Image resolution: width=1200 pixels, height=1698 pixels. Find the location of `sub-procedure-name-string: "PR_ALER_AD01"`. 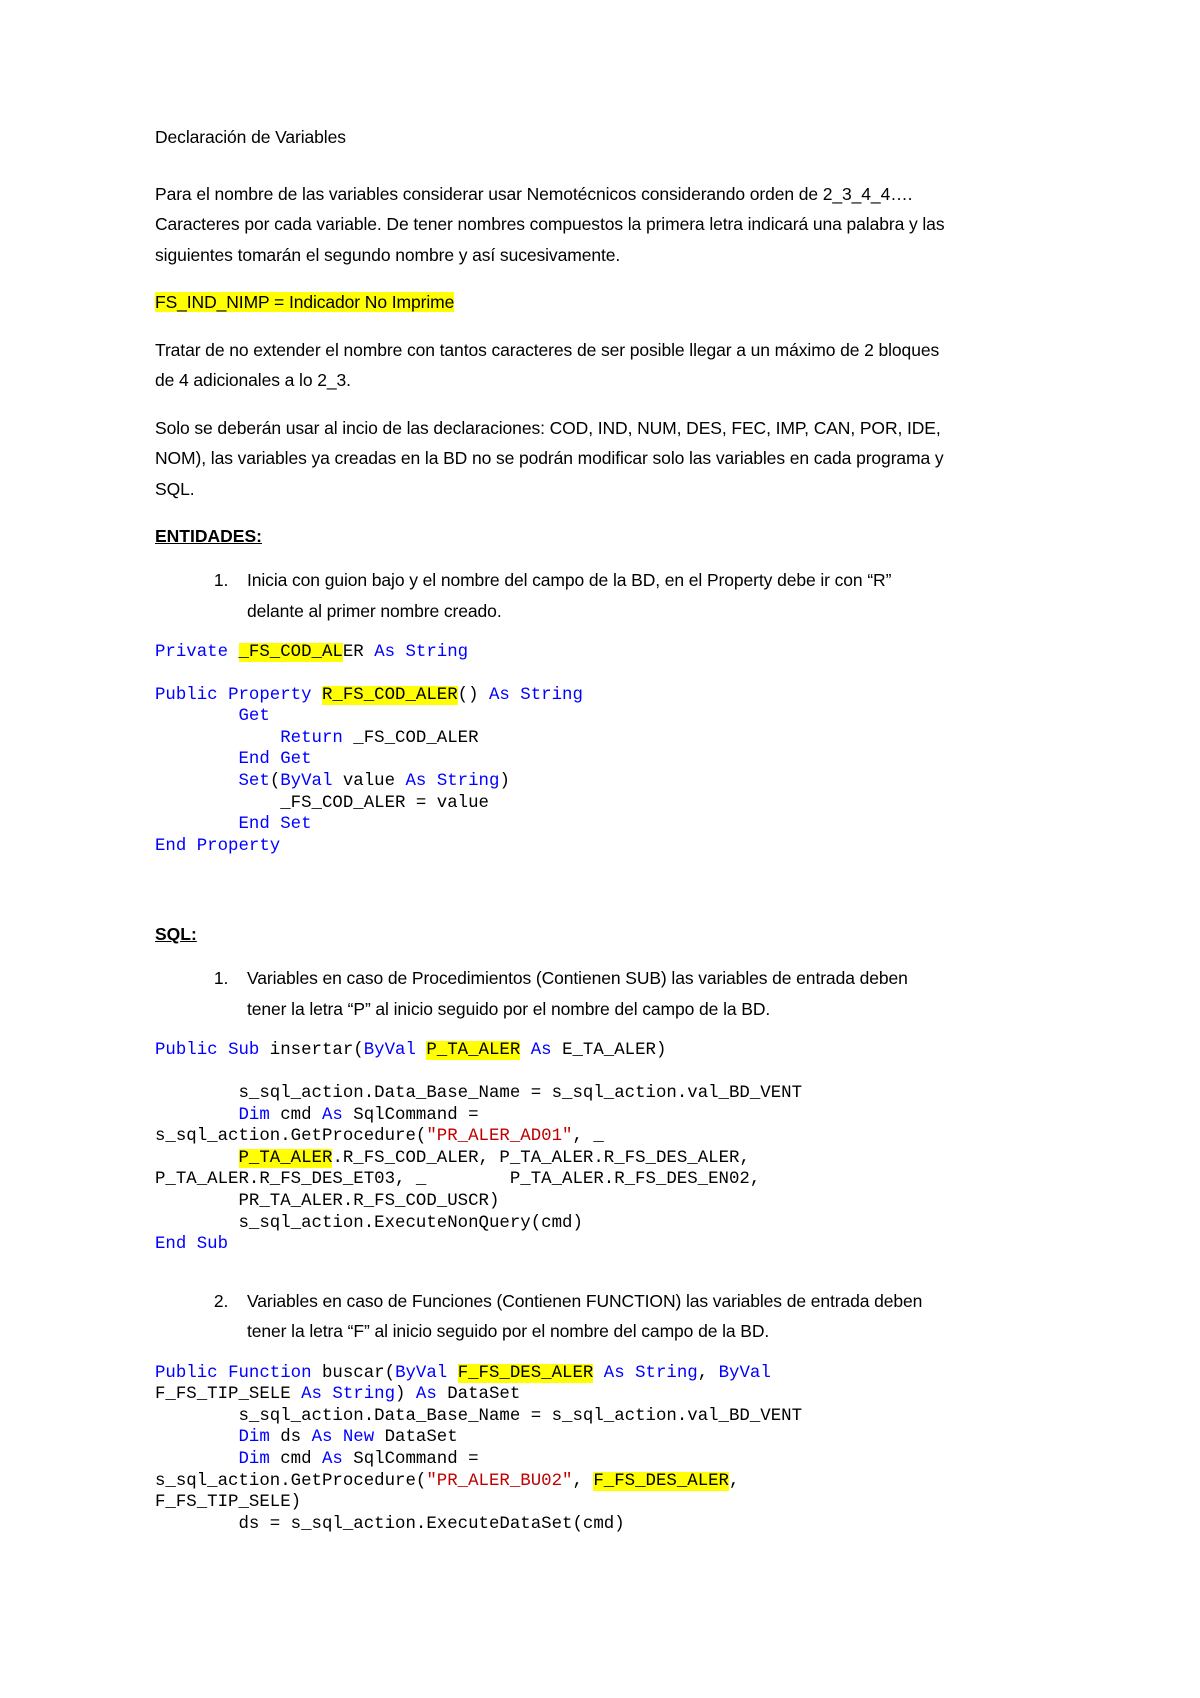

sub-procedure-name-string: "PR_ALER_AD01" is located at coordinates (499, 1137).